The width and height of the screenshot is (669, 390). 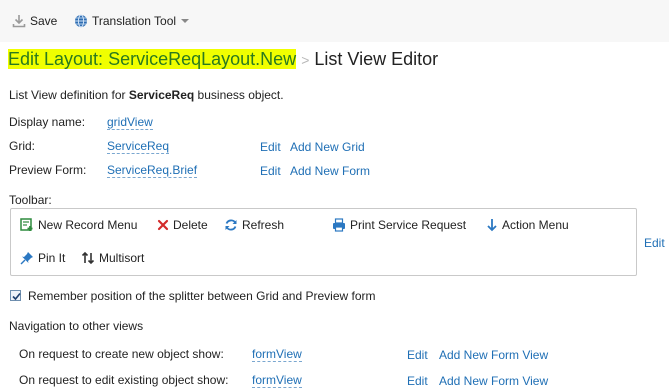 I want to click on delete-label: Delete, so click(x=190, y=225).